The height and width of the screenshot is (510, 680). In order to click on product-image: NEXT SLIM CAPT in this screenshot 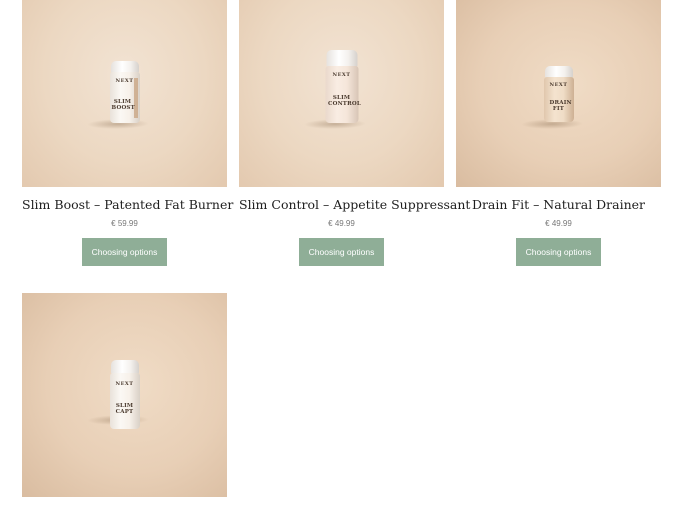, I will do `click(124, 395)`.